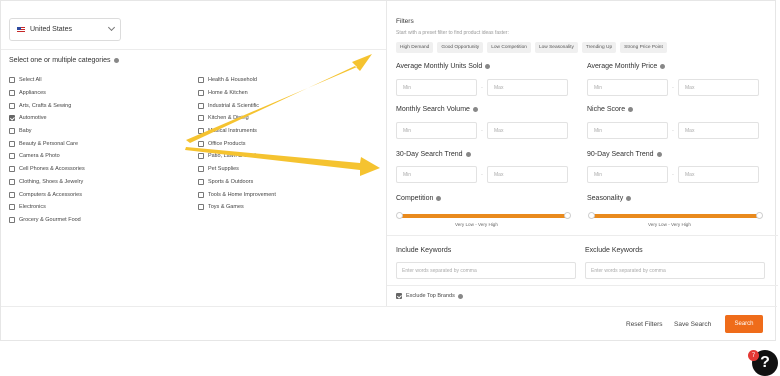 The width and height of the screenshot is (780, 376). Describe the element at coordinates (622, 66) in the screenshot. I see `avg-price-text: Average Monthly Price` at that location.